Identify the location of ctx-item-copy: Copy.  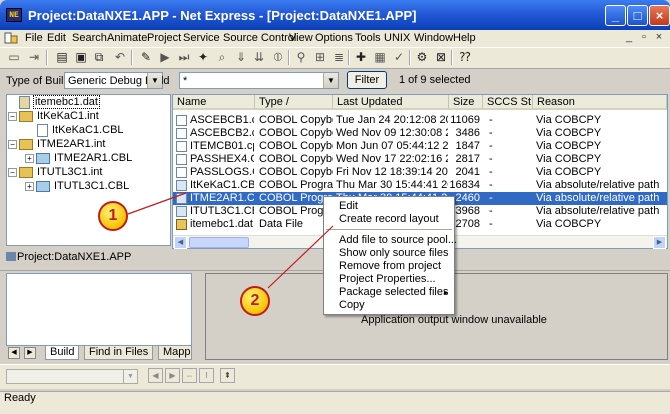
(352, 305).